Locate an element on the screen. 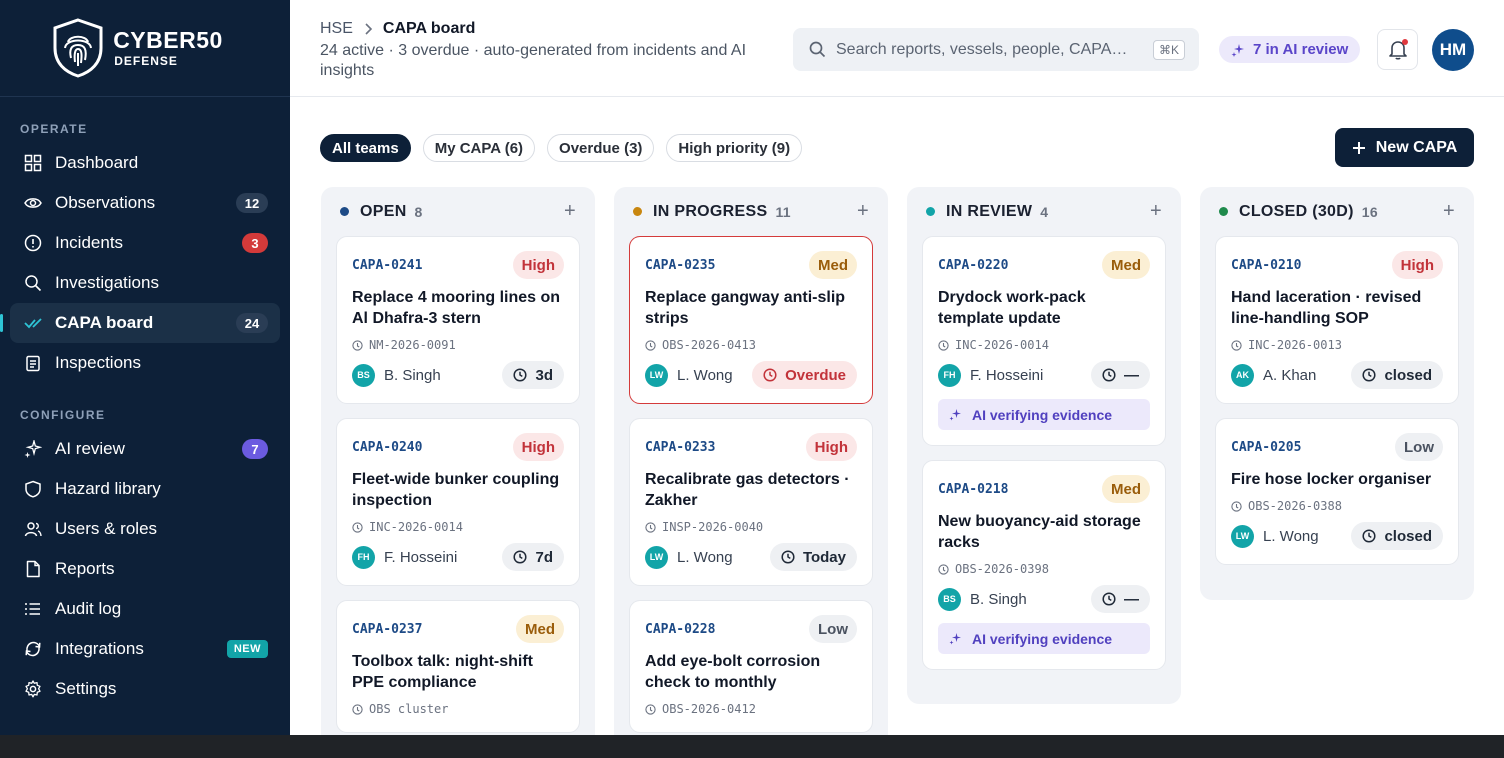  brand-logo: CYBER50 DEFENSE is located at coordinates (145, 48).